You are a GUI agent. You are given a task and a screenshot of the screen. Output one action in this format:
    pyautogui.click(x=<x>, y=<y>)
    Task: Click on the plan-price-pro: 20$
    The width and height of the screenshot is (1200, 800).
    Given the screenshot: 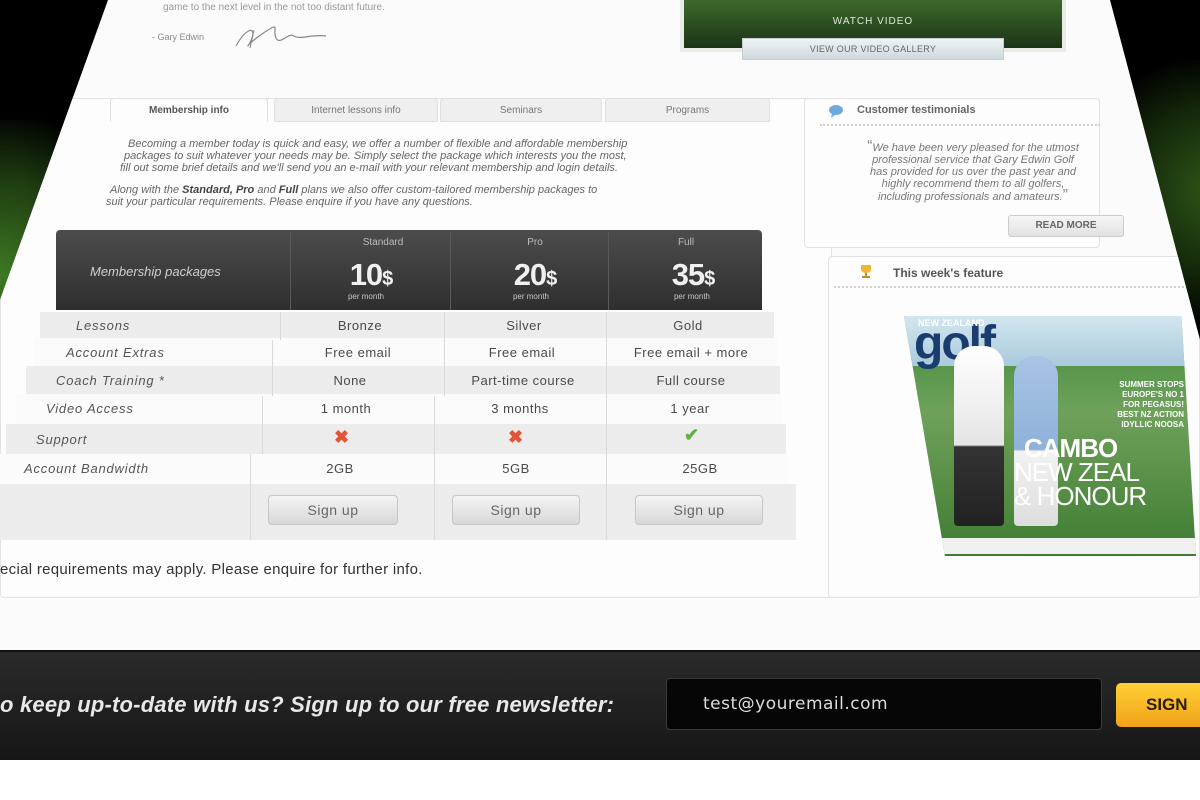 What is the action you would take?
    pyautogui.click(x=535, y=275)
    